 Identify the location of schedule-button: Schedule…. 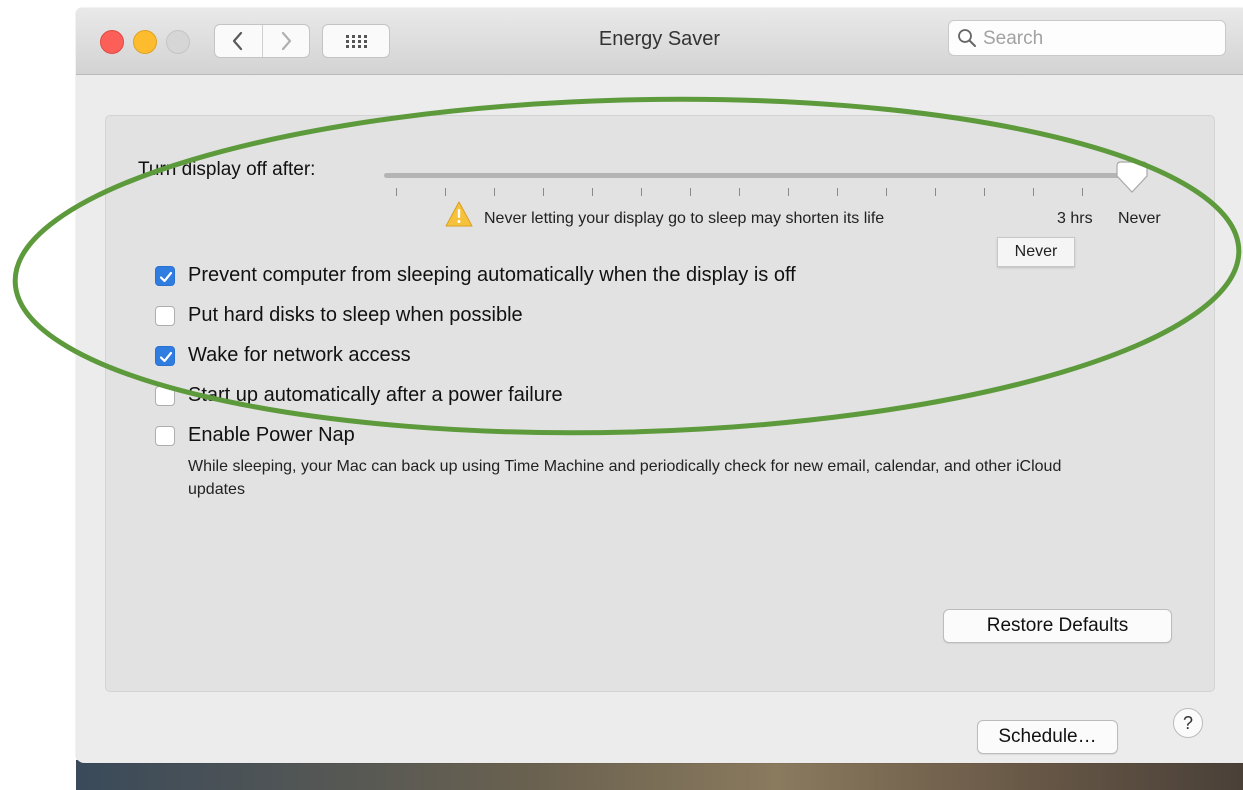
(1047, 737).